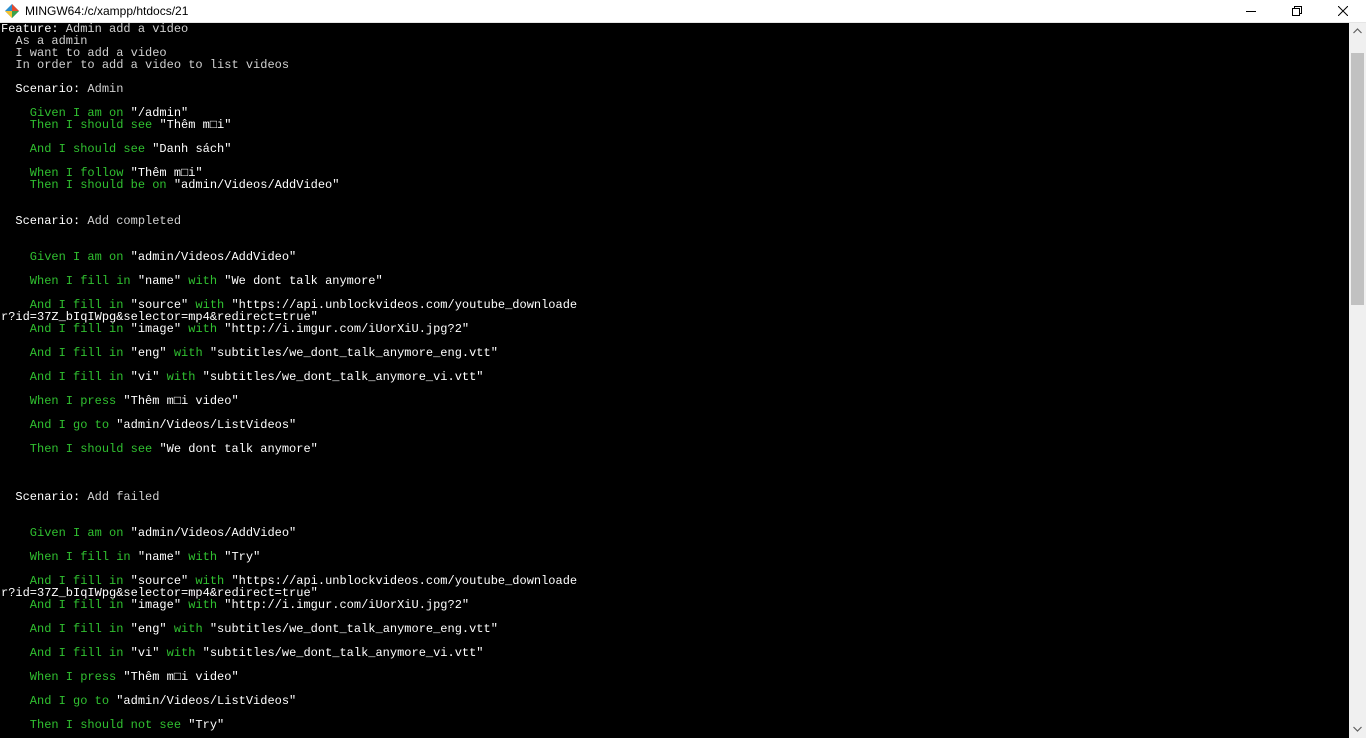 The height and width of the screenshot is (738, 1366). I want to click on window-titlebar: MINGW64:/c/xampp/htdocs/21, so click(683, 11).